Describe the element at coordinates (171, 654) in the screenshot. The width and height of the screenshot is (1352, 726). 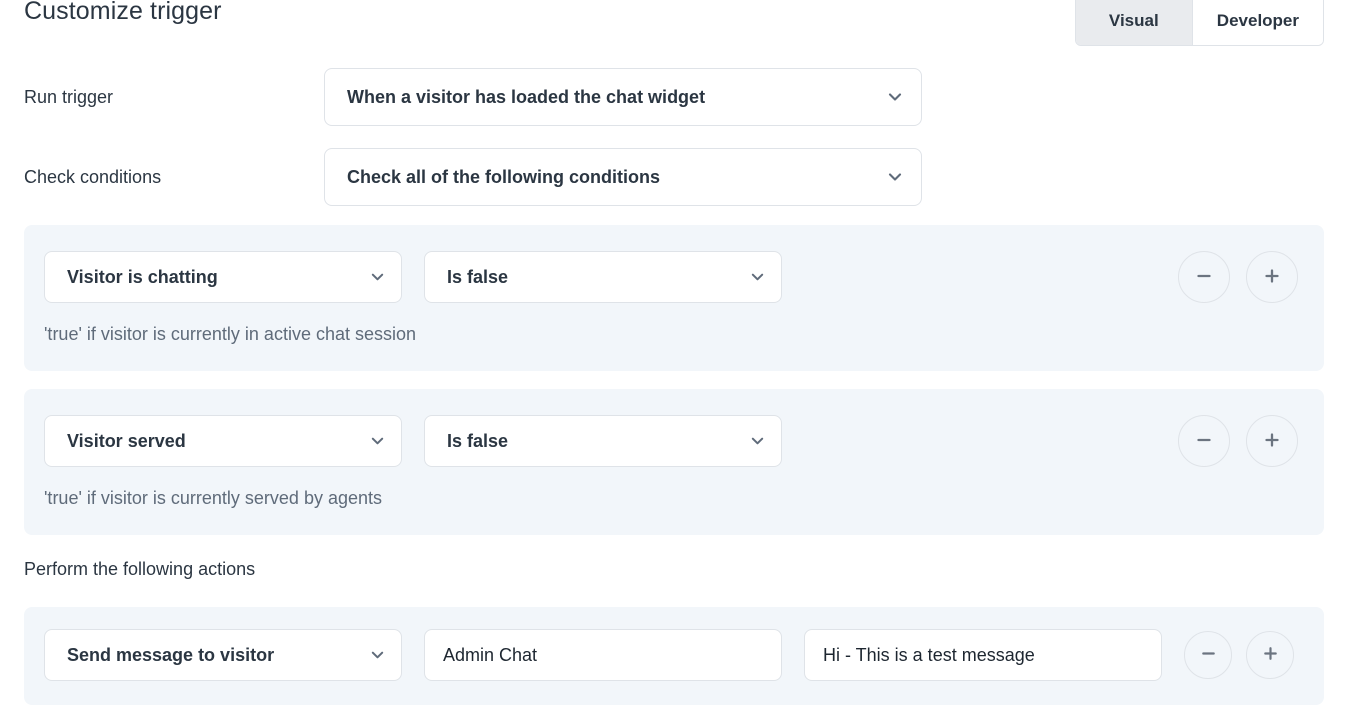
I see `action-type-value: Send message to visitor` at that location.